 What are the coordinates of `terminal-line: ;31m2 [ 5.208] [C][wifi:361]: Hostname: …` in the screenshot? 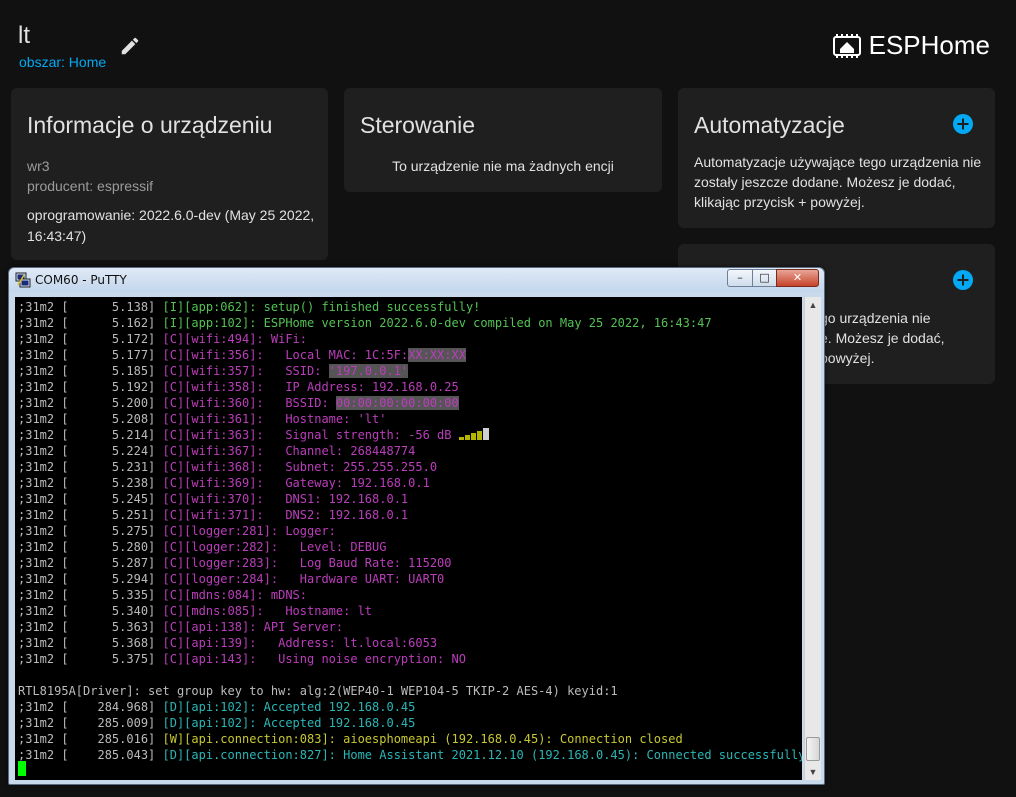 It's located at (202, 419).